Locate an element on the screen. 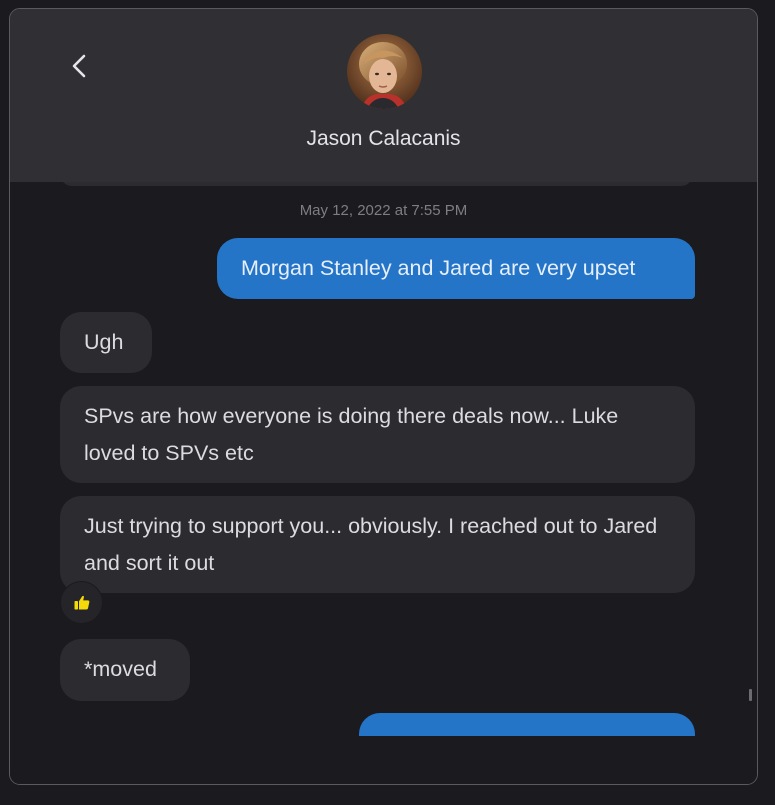 The image size is (775, 805). thread-footer is located at coordinates (383, 760).